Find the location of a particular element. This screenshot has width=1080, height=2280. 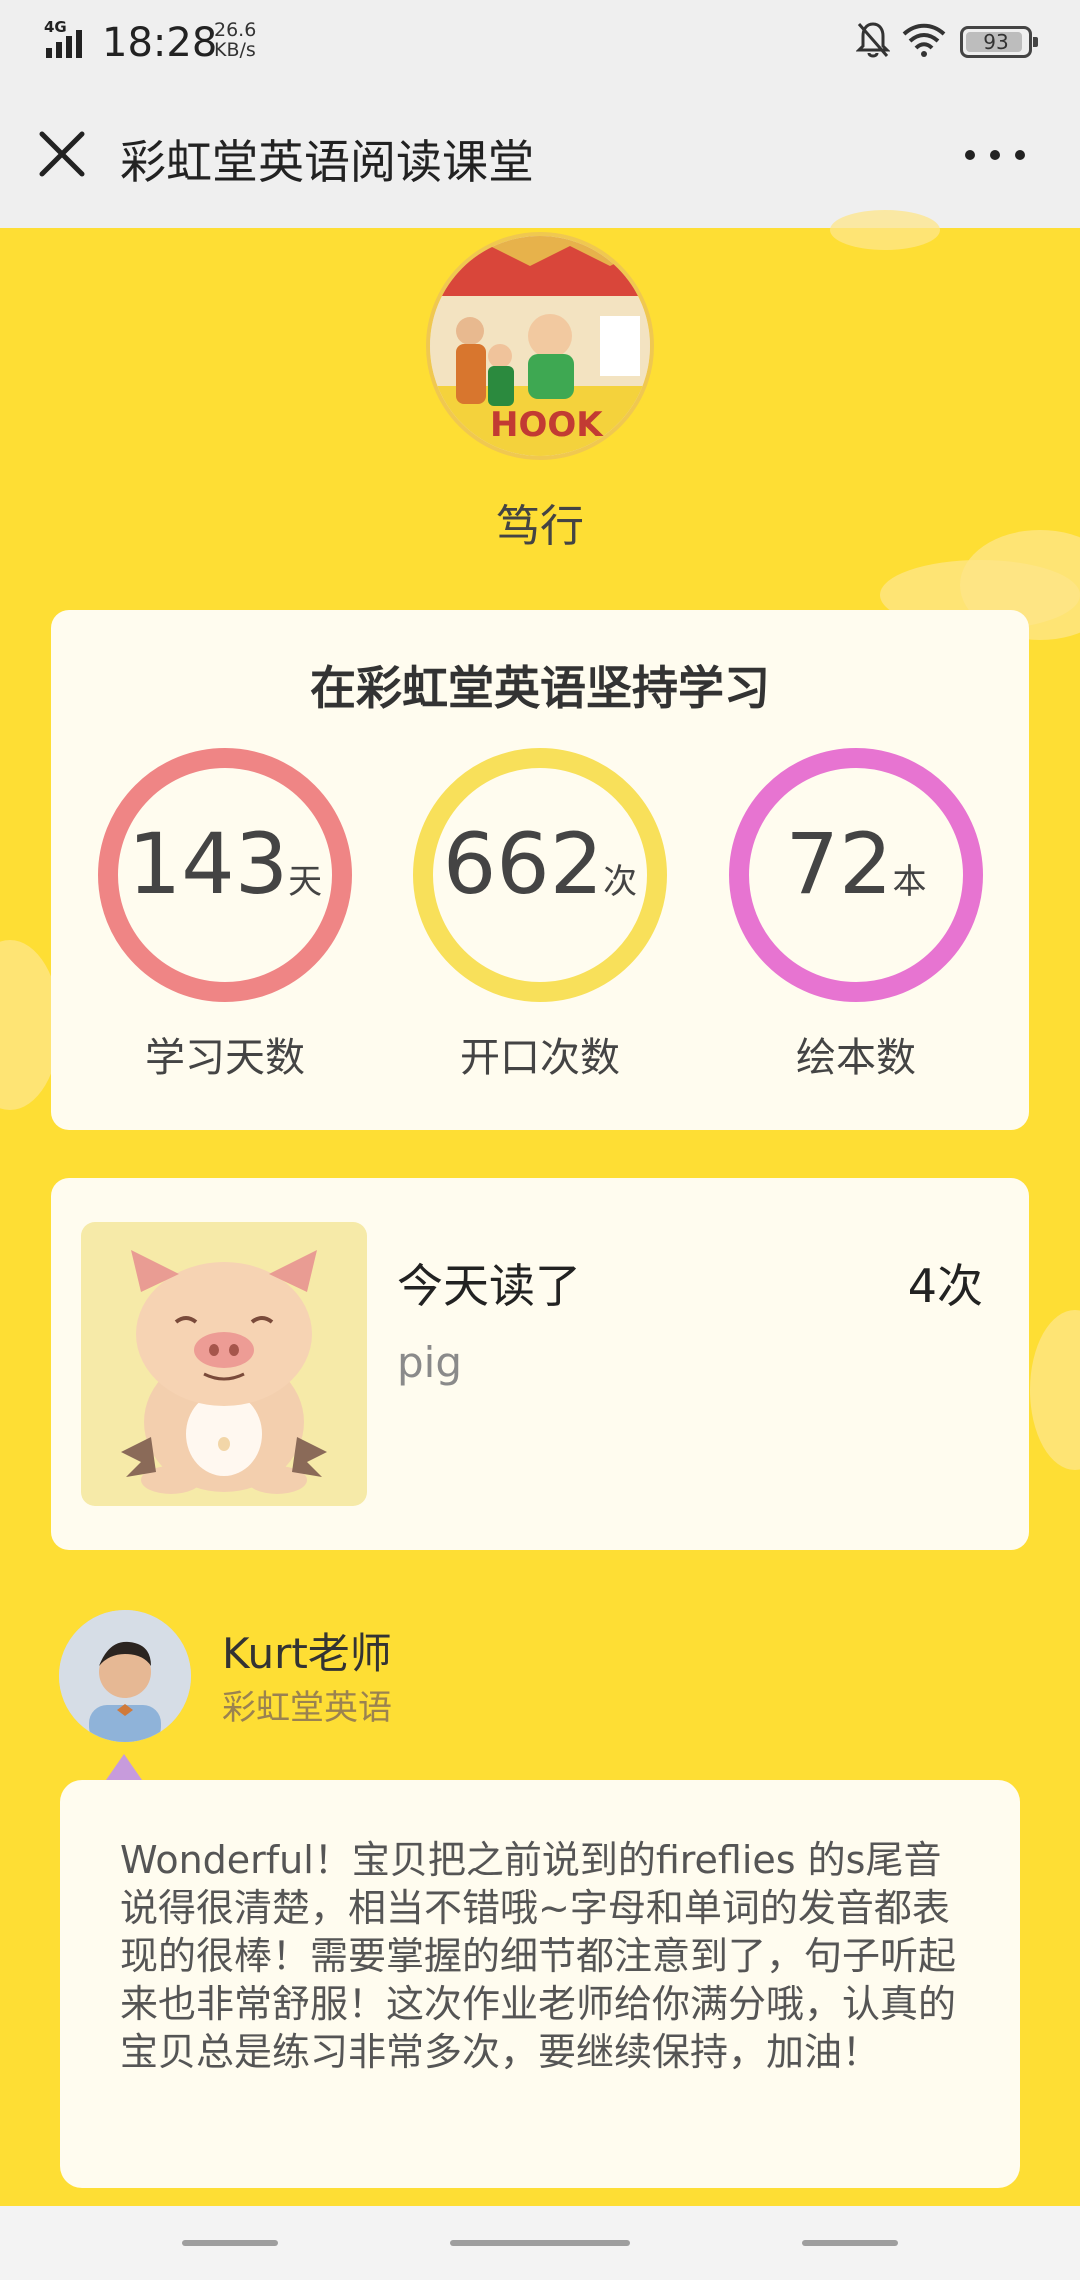

battery-icon: 93 is located at coordinates (999, 42).